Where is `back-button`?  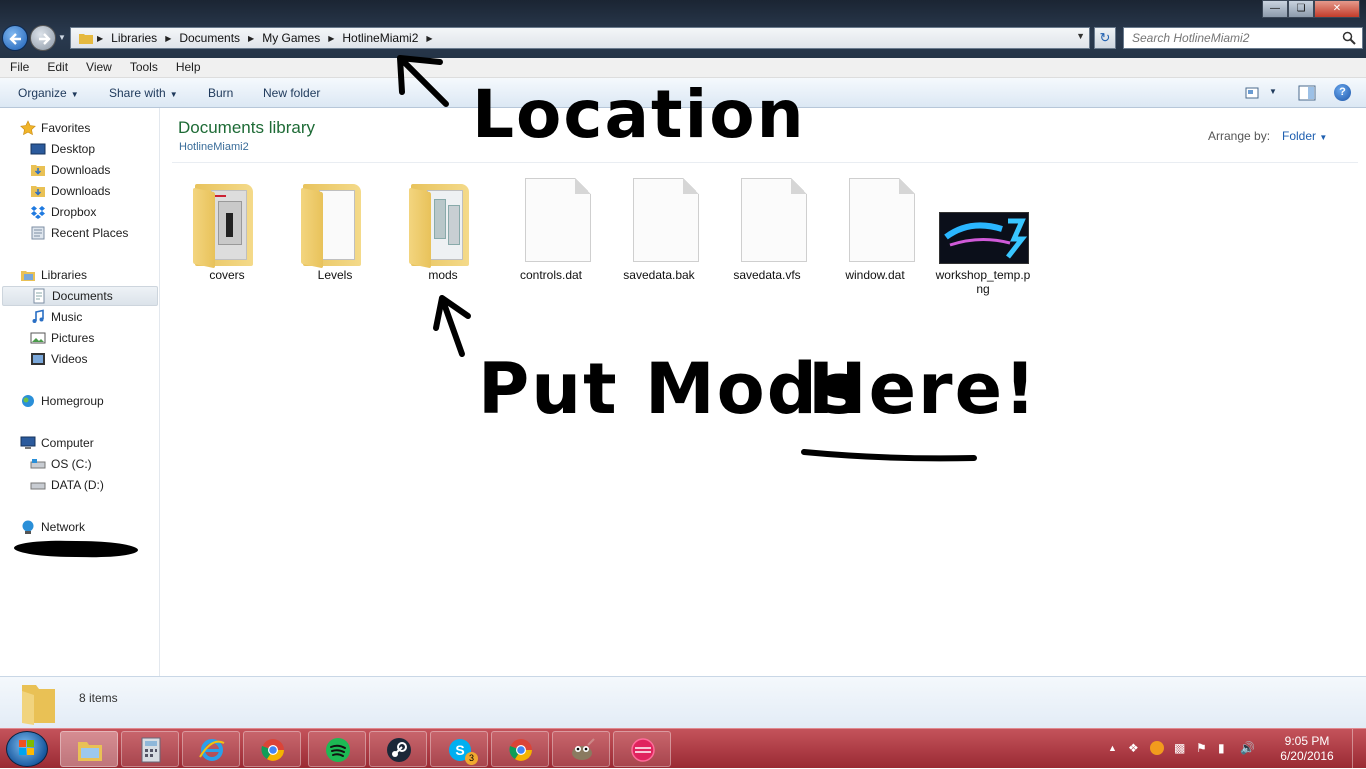 back-button is located at coordinates (15, 38).